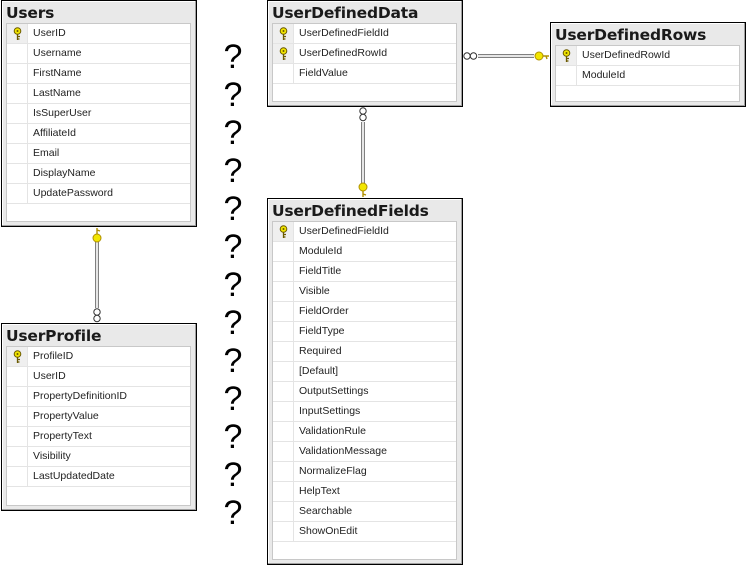 Image resolution: width=746 pixels, height=566 pixels. Describe the element at coordinates (364, 392) in the screenshot. I see `column-row: OutputSettings` at that location.